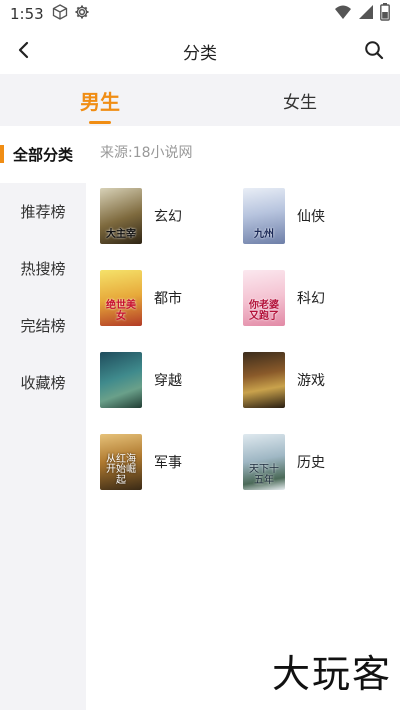  What do you see at coordinates (264, 234) in the screenshot?
I see `cover-title: 九州` at bounding box center [264, 234].